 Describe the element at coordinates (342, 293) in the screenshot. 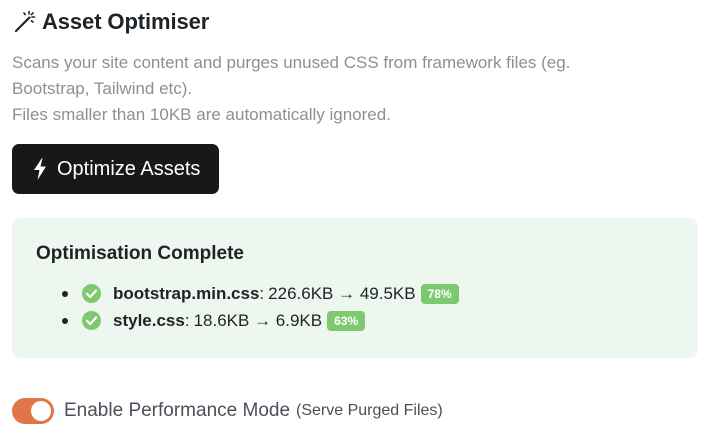

I see `file-sizes: 226.6KB → 49.5KB` at that location.